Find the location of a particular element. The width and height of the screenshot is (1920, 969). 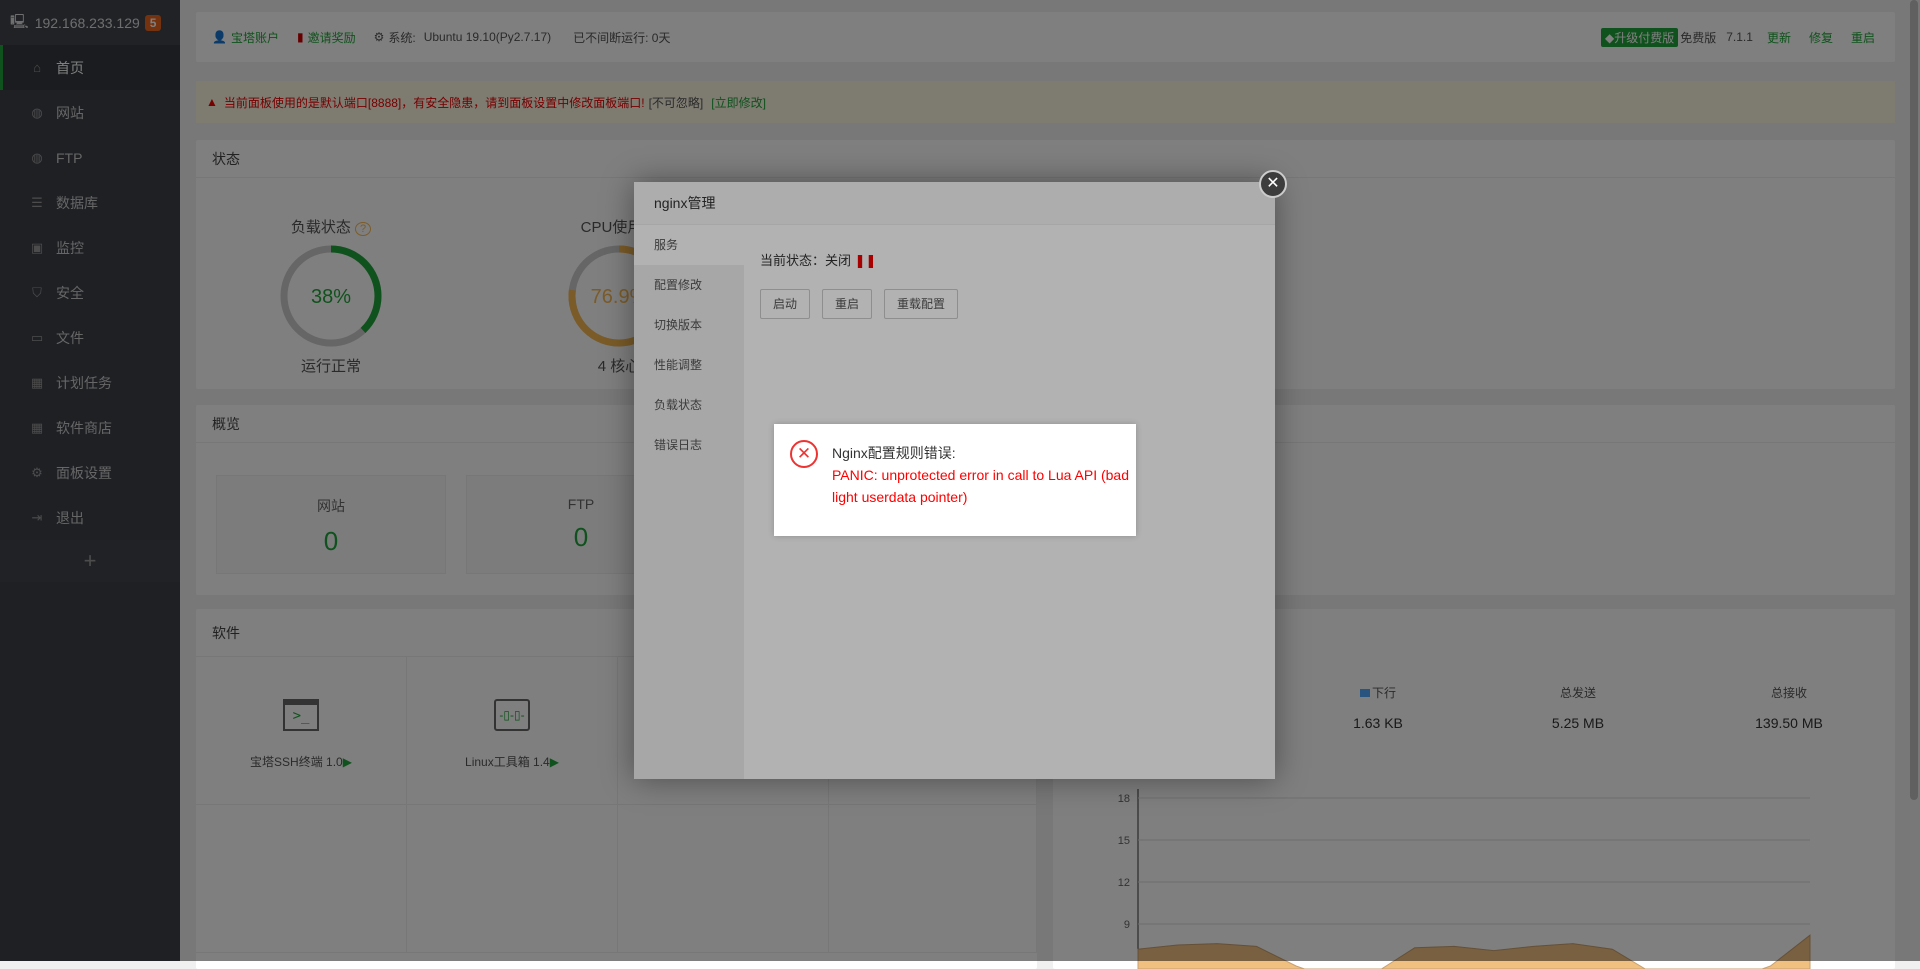

close-icon: ✕ is located at coordinates (1273, 184).